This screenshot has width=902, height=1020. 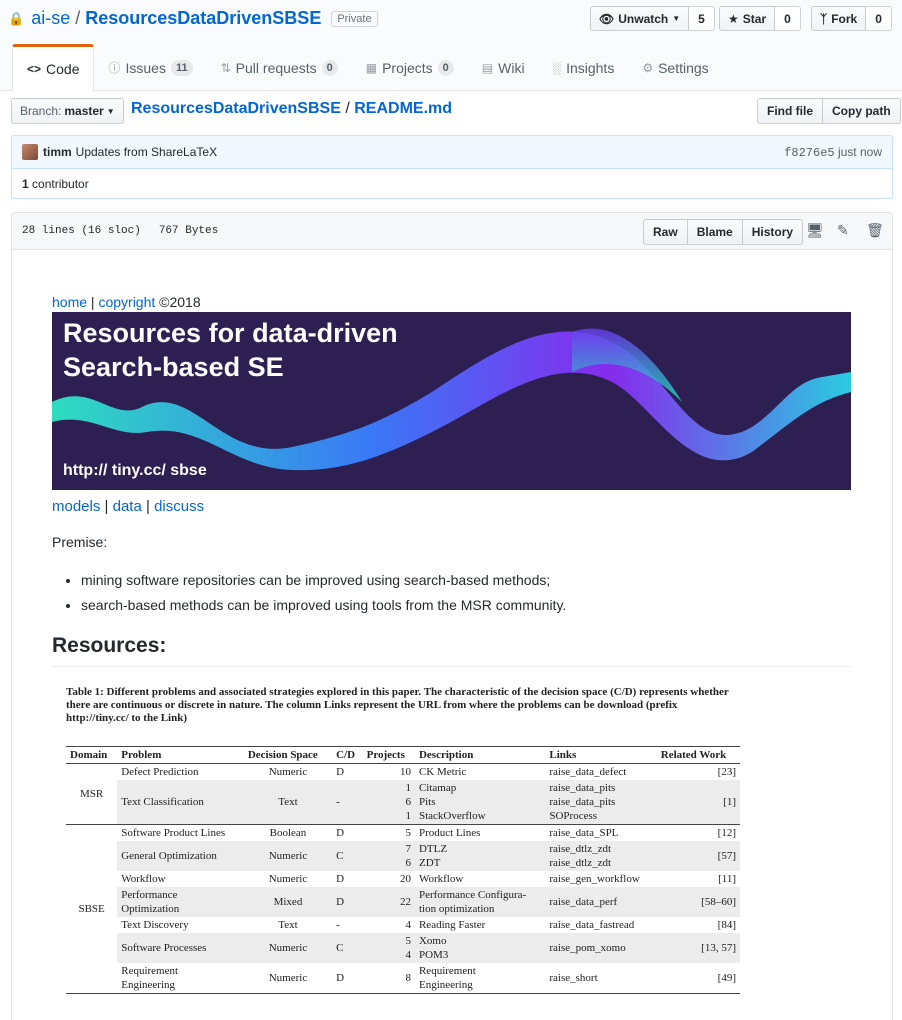 I want to click on repo-owner-link: ai-se, so click(x=50, y=18).